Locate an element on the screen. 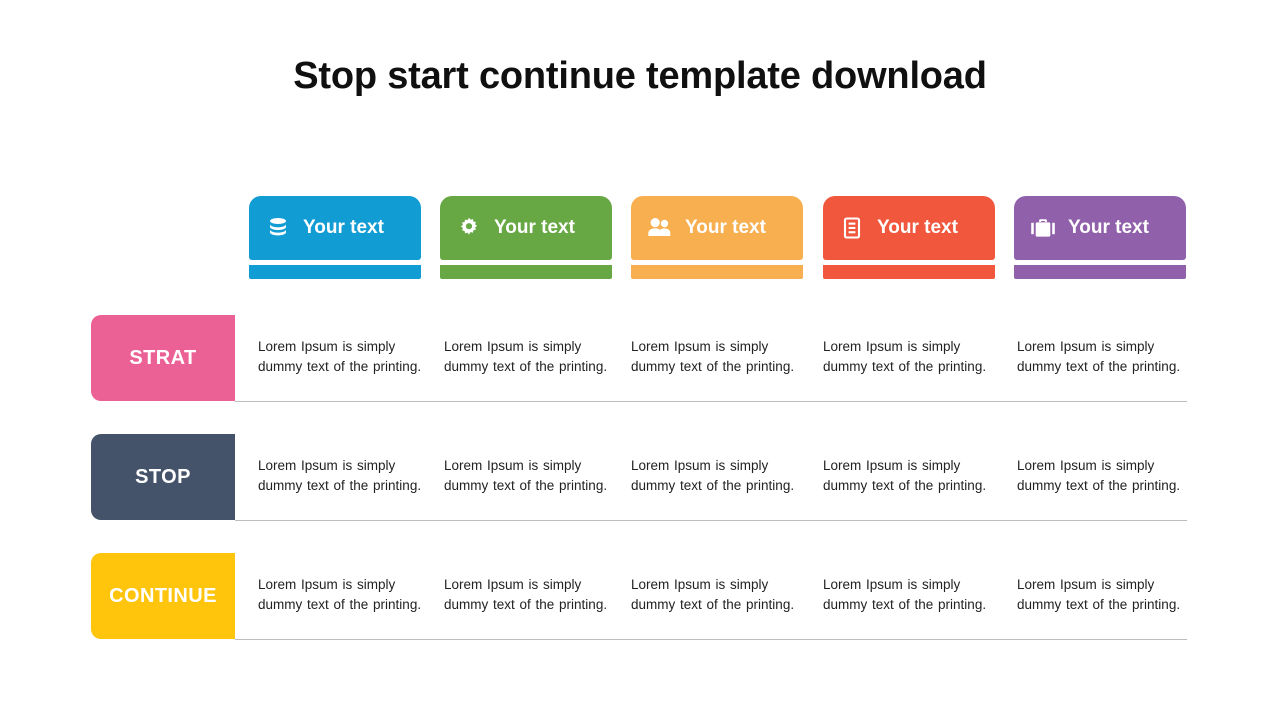  header-card-5: Your text is located at coordinates (1100, 237).